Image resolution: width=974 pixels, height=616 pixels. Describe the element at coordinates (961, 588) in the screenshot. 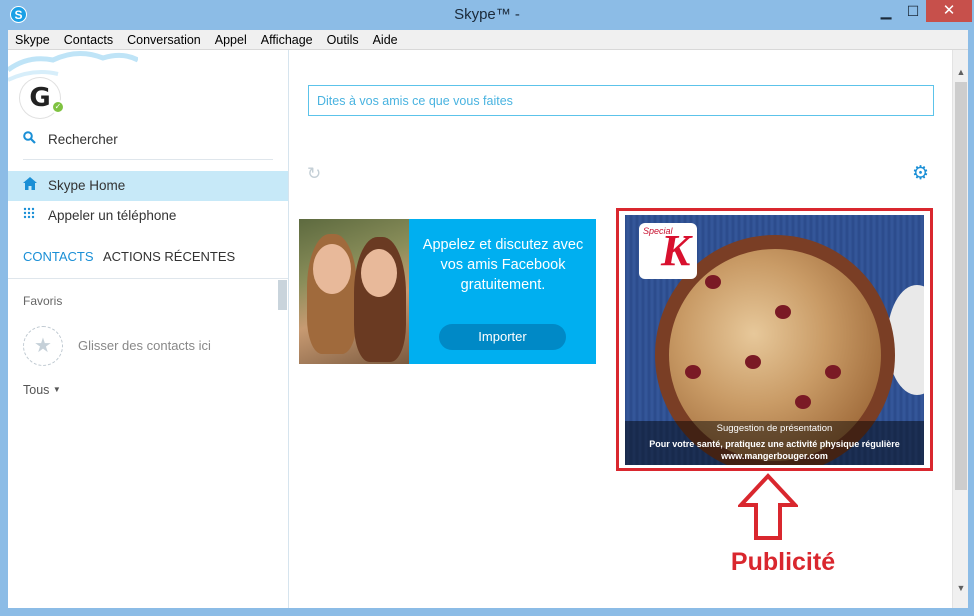

I see `scroll-down-icon: ▼` at that location.